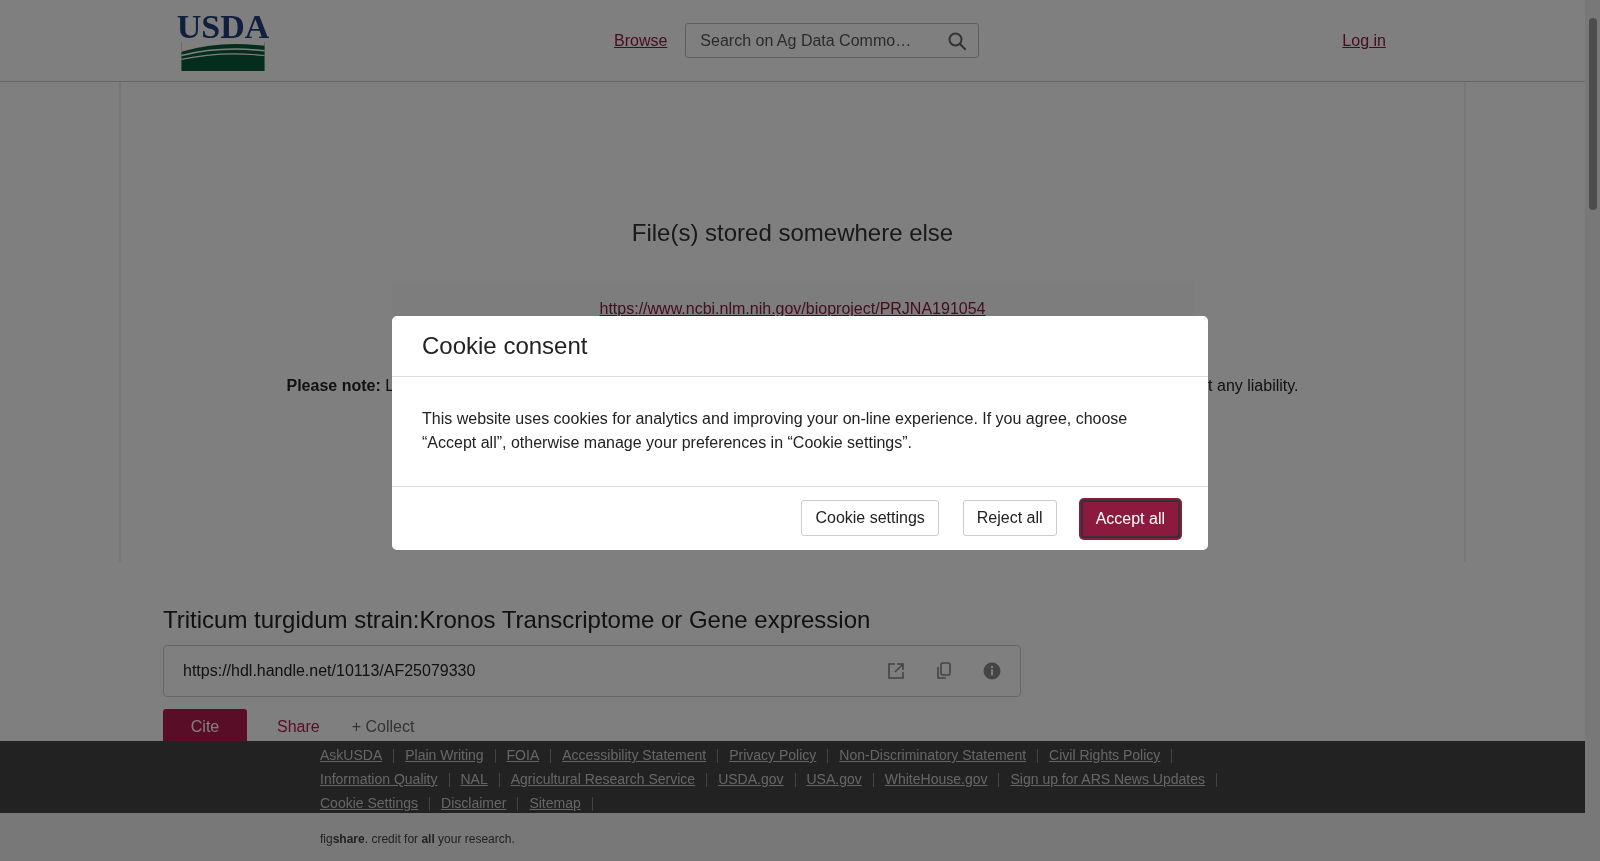  Describe the element at coordinates (1592, 430) in the screenshot. I see `scrollbar` at that location.